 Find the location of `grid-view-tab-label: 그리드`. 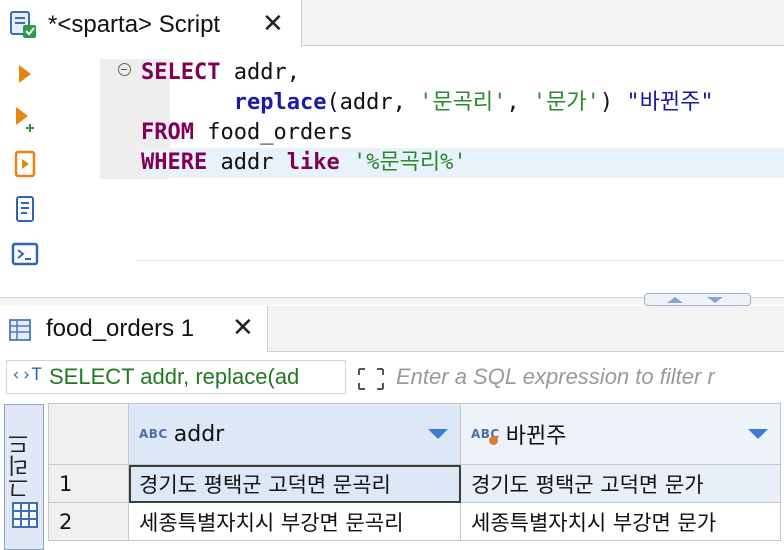

grid-view-tab-label: 그리드 is located at coordinates (20, 466).